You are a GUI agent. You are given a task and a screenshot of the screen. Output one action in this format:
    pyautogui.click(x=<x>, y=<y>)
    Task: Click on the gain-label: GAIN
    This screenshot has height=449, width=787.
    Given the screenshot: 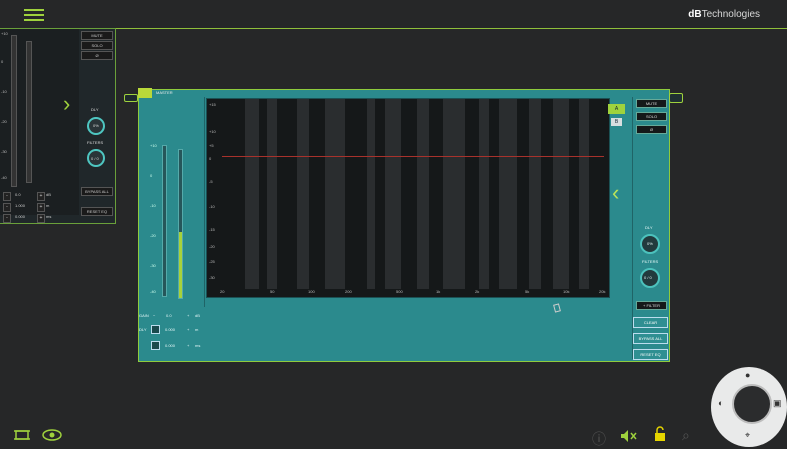 What is the action you would take?
    pyautogui.click(x=144, y=315)
    